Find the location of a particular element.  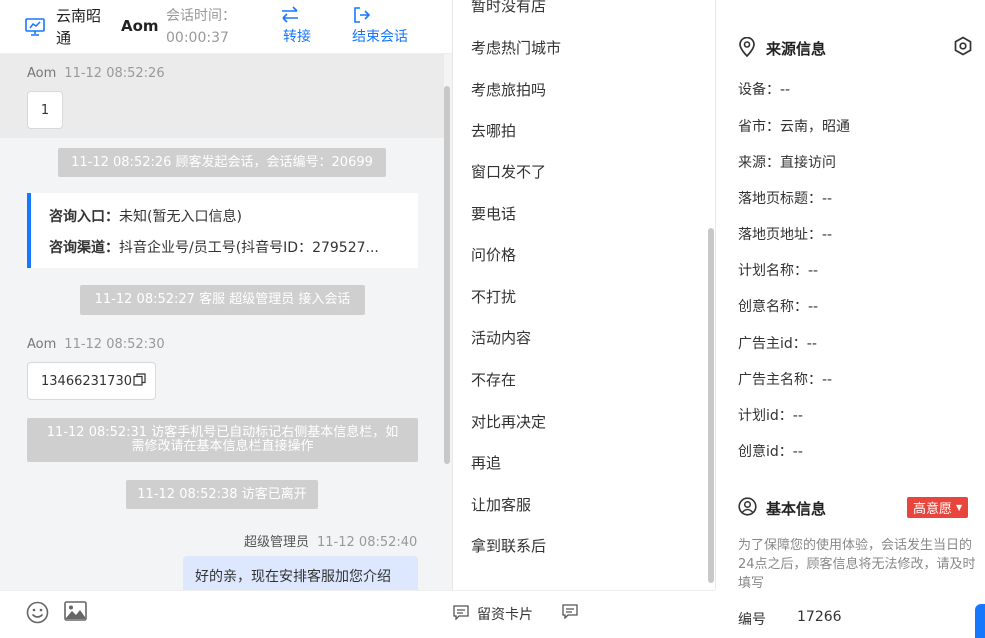

info-landing-title: 落地页标题：-- is located at coordinates (785, 198).